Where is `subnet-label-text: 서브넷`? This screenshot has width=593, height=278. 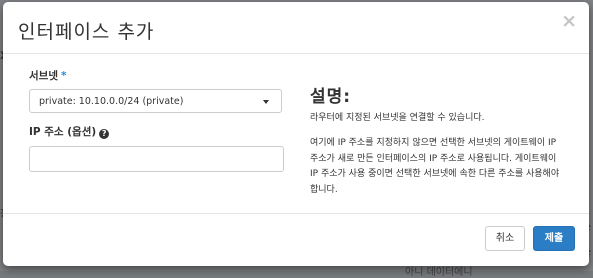 subnet-label-text: 서브넷 is located at coordinates (43, 76).